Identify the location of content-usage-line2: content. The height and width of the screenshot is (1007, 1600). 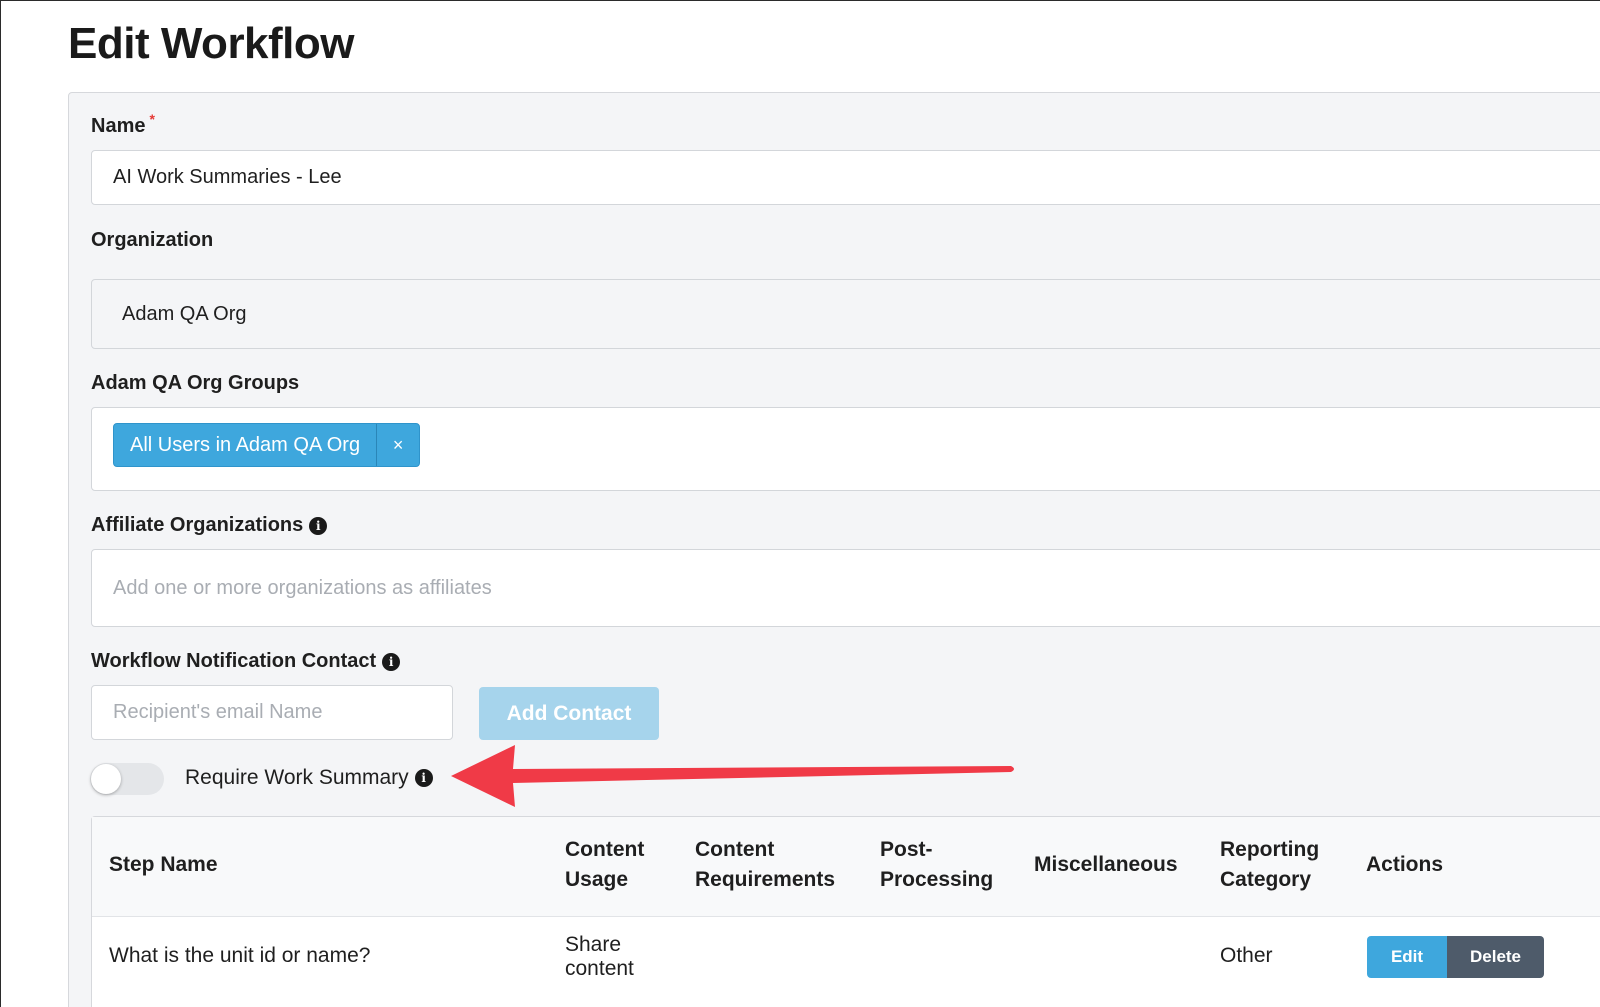
(599, 968).